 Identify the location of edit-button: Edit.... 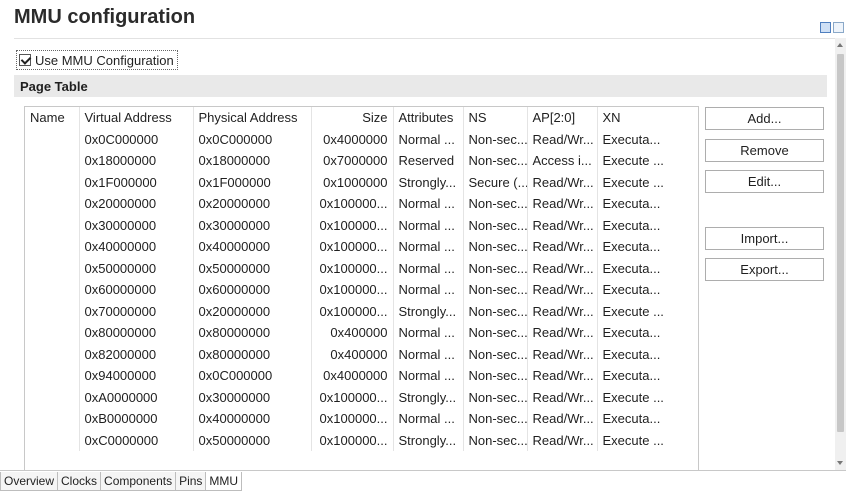
(764, 181).